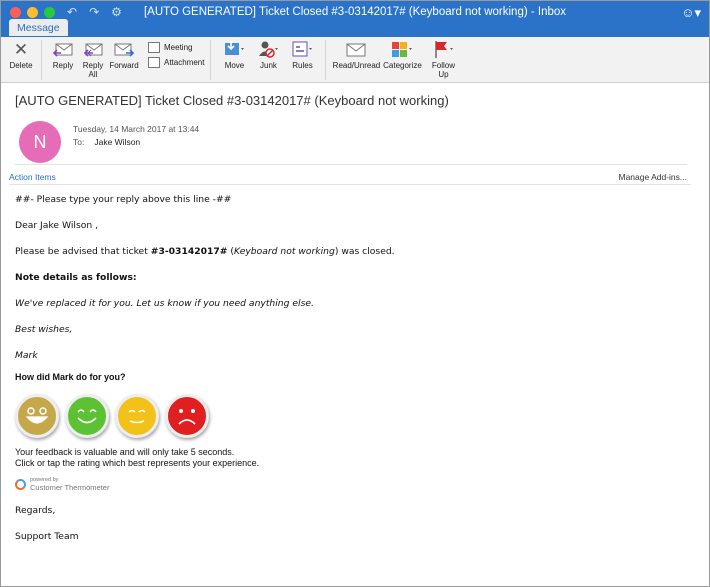  Describe the element at coordinates (154, 47) in the screenshot. I see `calendar-icon` at that location.